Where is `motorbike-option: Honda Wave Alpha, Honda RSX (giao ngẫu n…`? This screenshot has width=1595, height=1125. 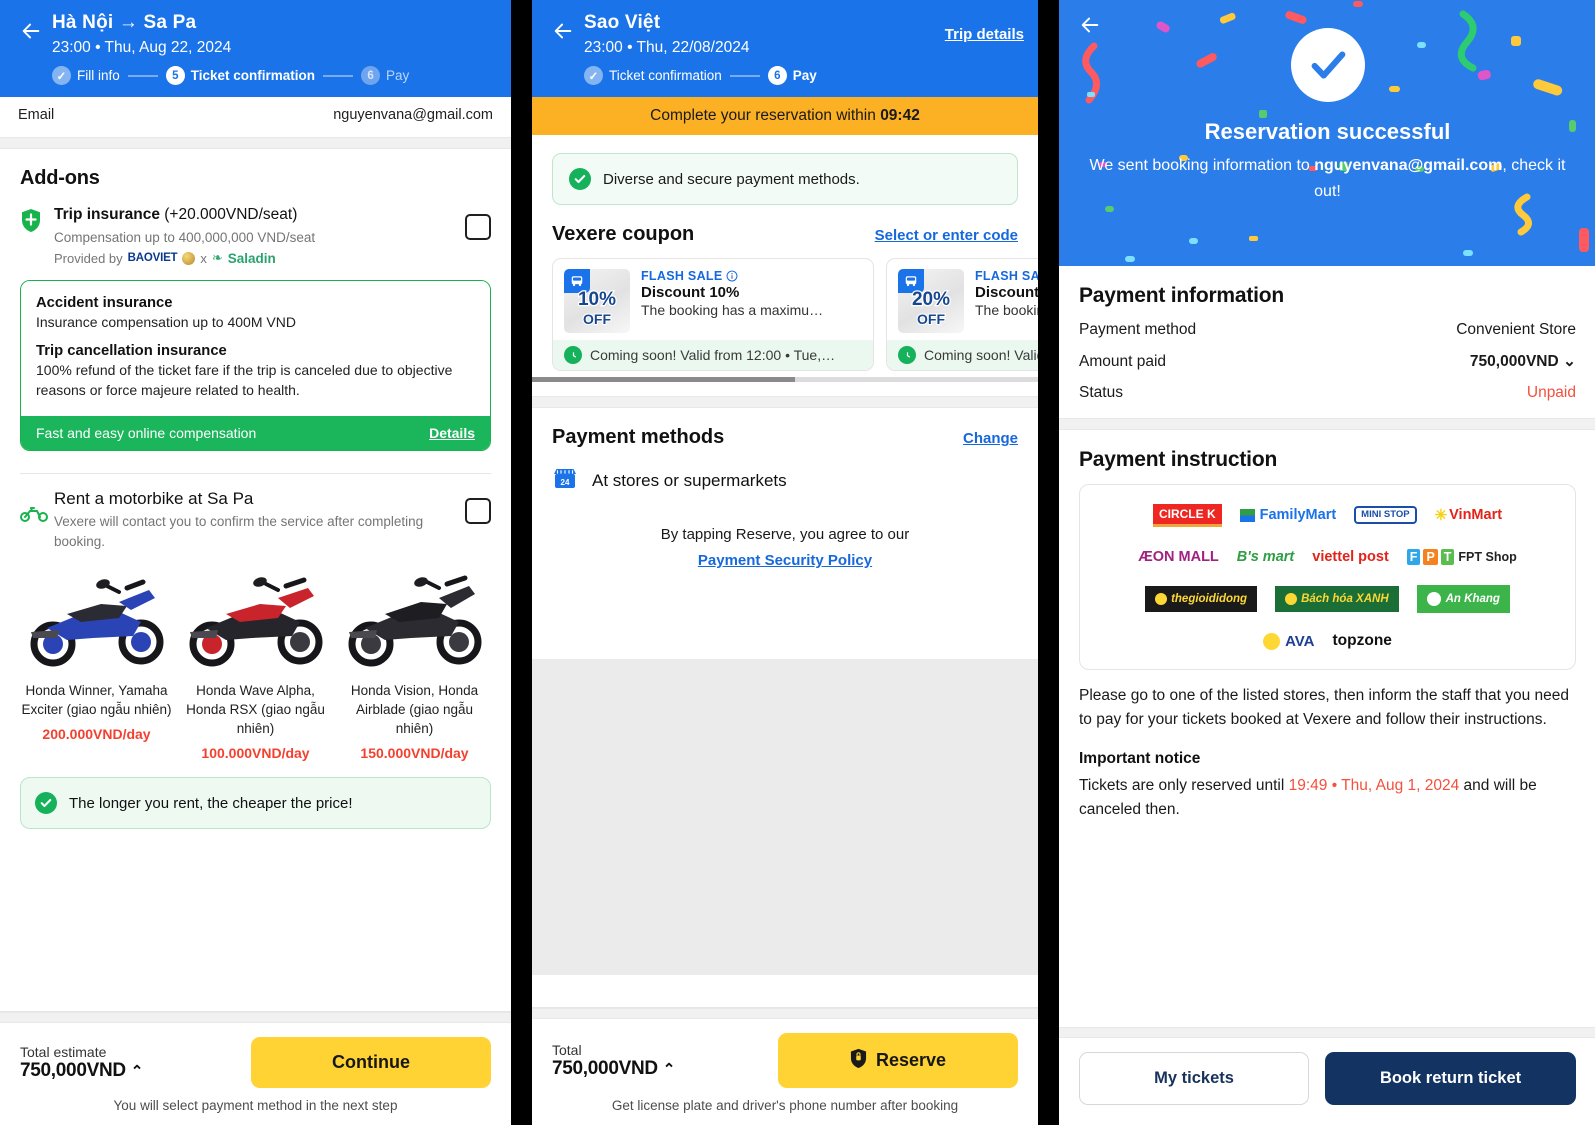 motorbike-option: Honda Wave Alpha, Honda RSX (giao ngẫu n… is located at coordinates (255, 665).